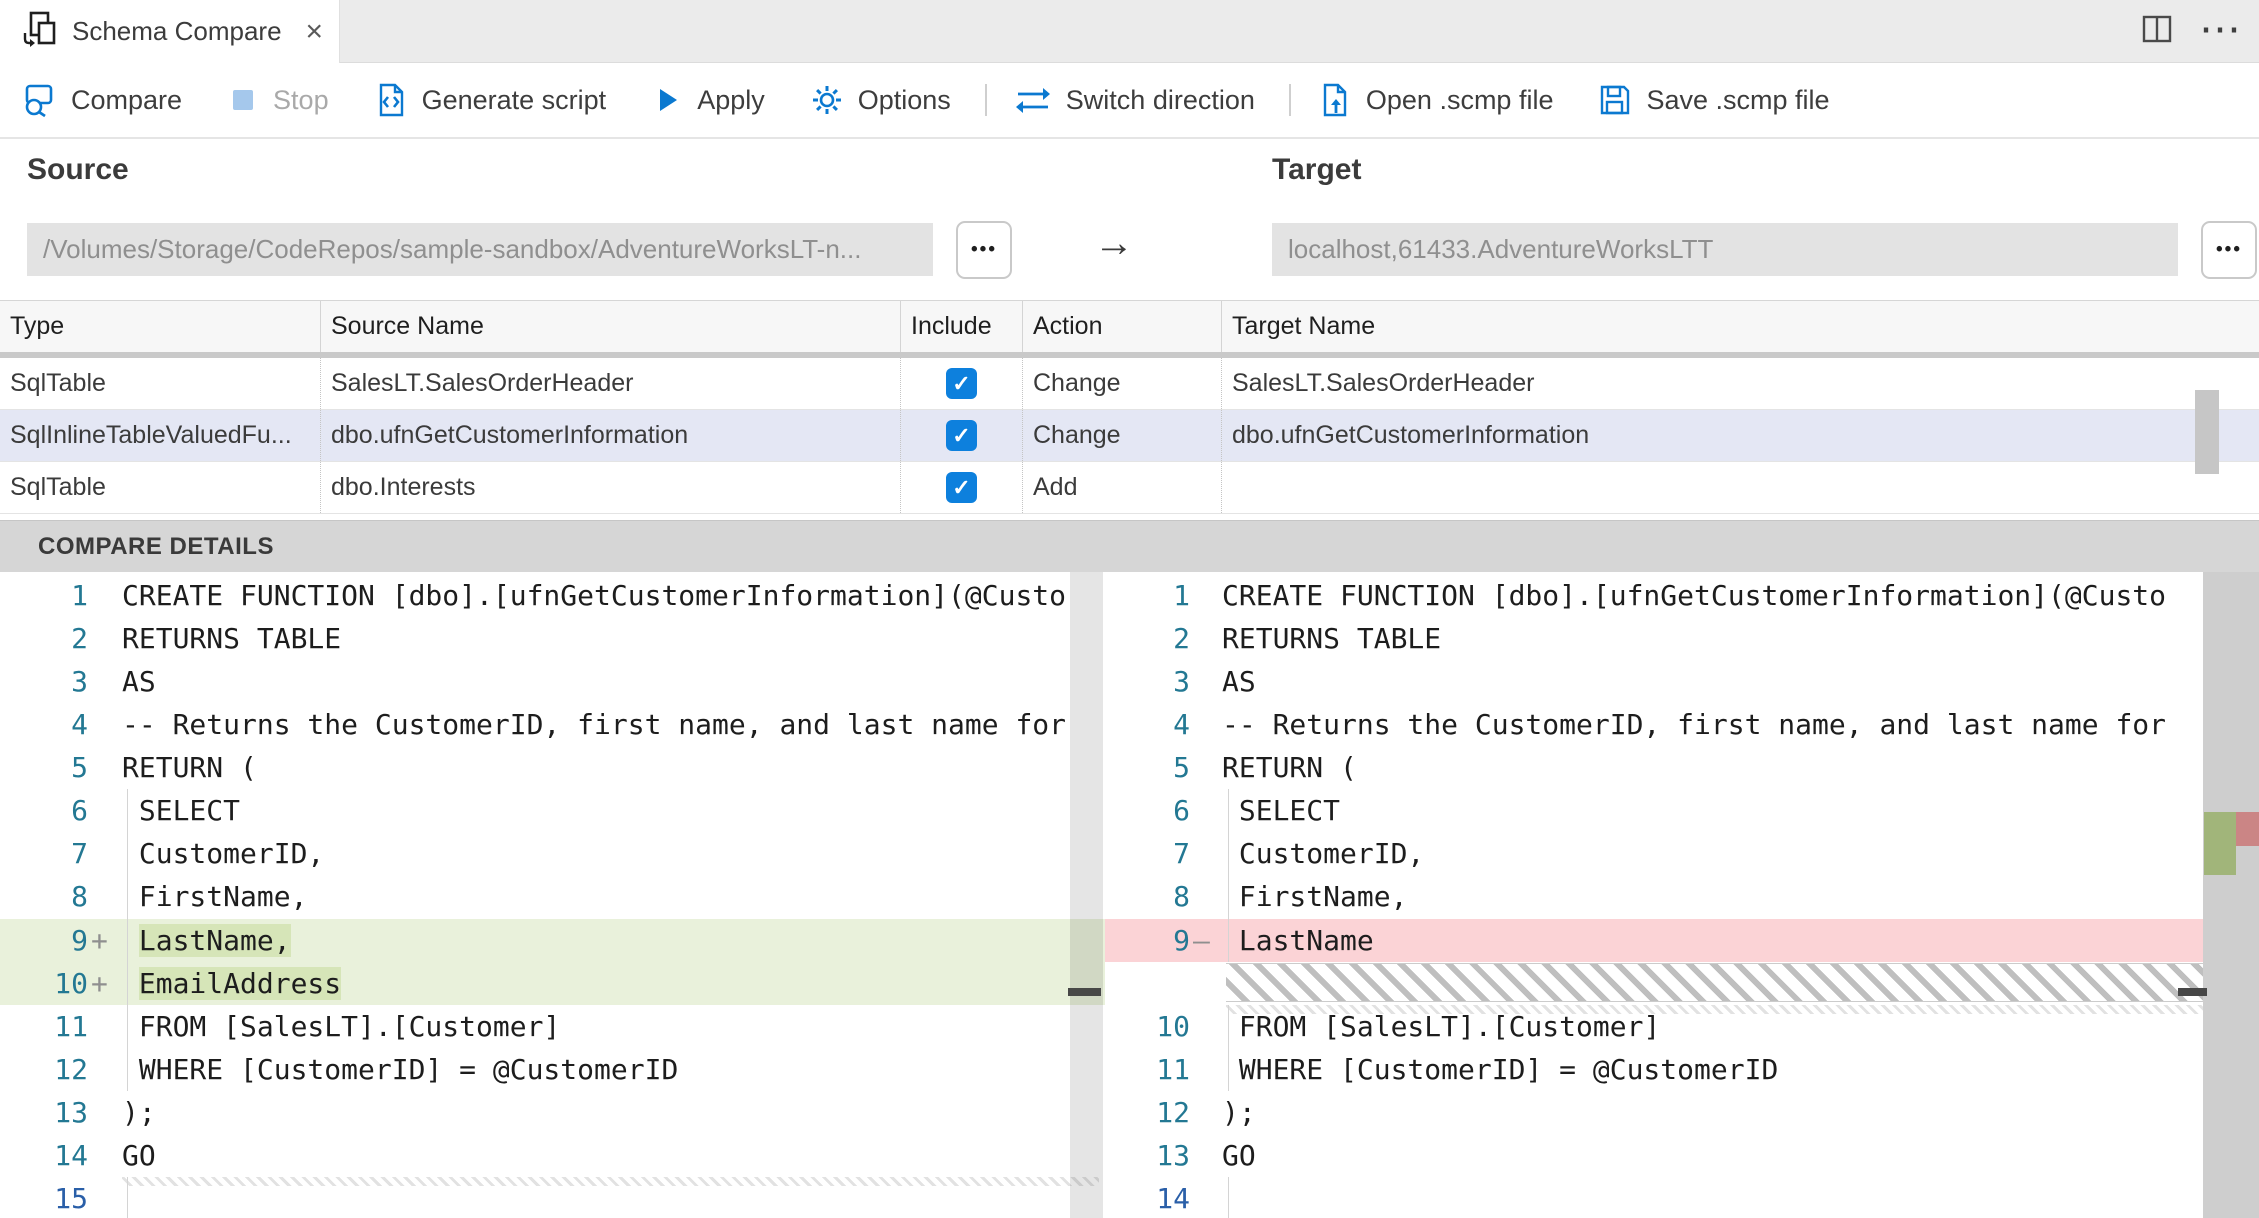  What do you see at coordinates (826, 100) in the screenshot?
I see `options-gear-icon` at bounding box center [826, 100].